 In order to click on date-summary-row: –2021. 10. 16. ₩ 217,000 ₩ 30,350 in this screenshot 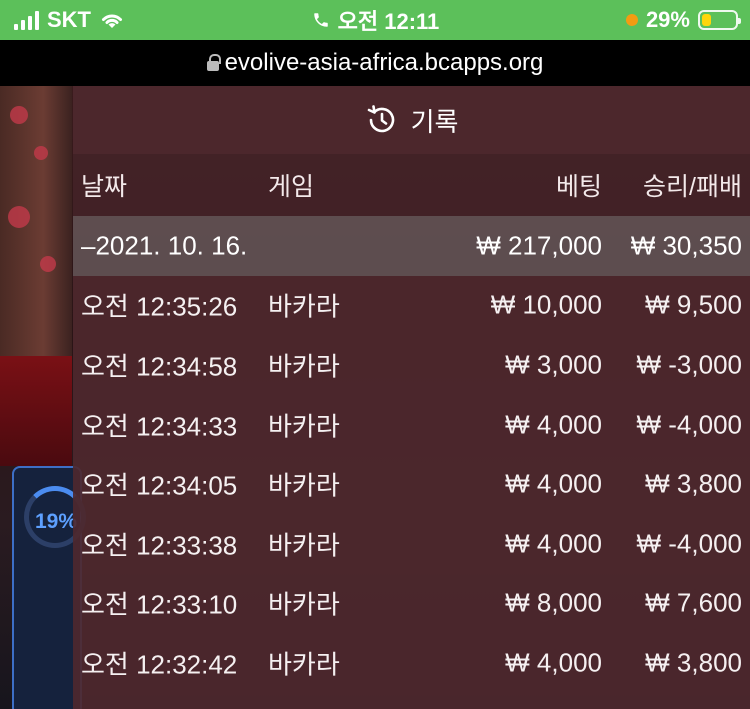, I will do `click(411, 246)`.